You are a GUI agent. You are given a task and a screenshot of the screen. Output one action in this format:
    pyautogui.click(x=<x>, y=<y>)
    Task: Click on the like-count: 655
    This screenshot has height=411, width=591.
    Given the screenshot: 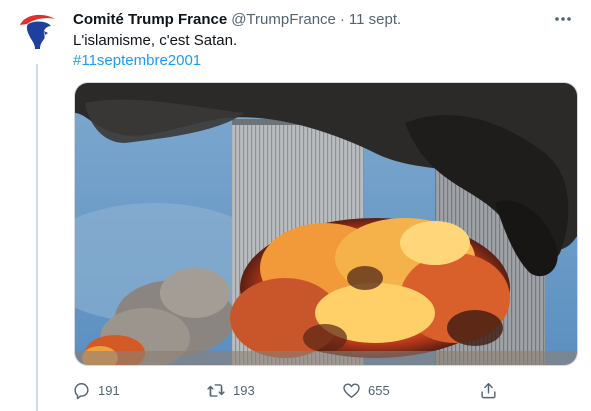 What is the action you would take?
    pyautogui.click(x=379, y=390)
    